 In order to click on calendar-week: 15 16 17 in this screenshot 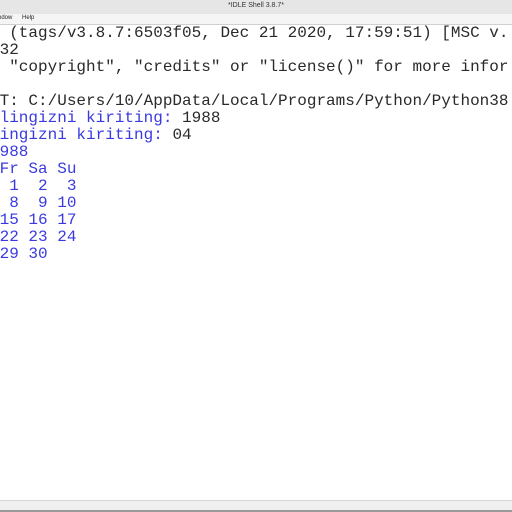, I will do `click(38, 220)`.